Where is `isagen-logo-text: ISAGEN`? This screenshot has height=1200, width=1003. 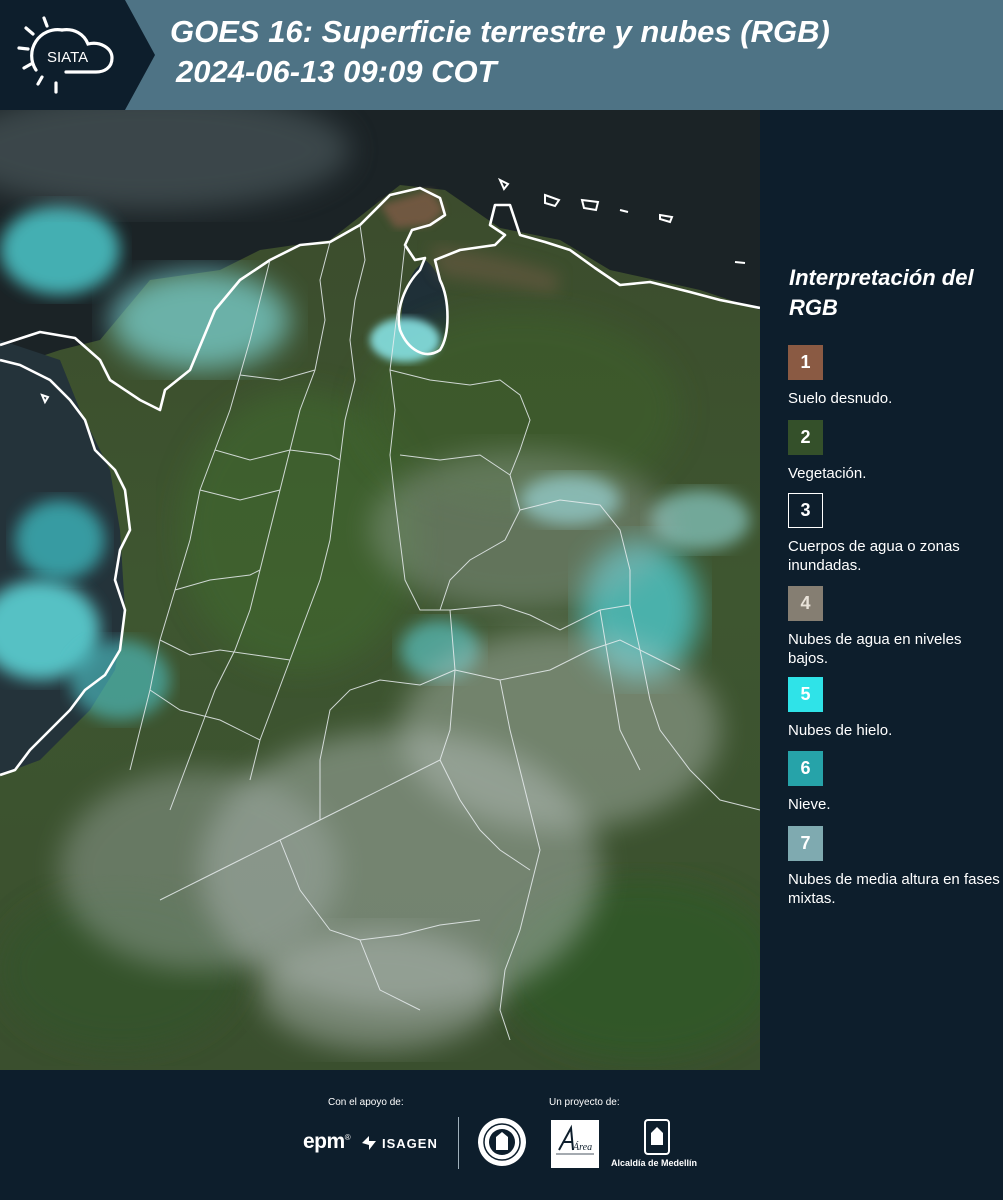 isagen-logo-text: ISAGEN is located at coordinates (410, 1143).